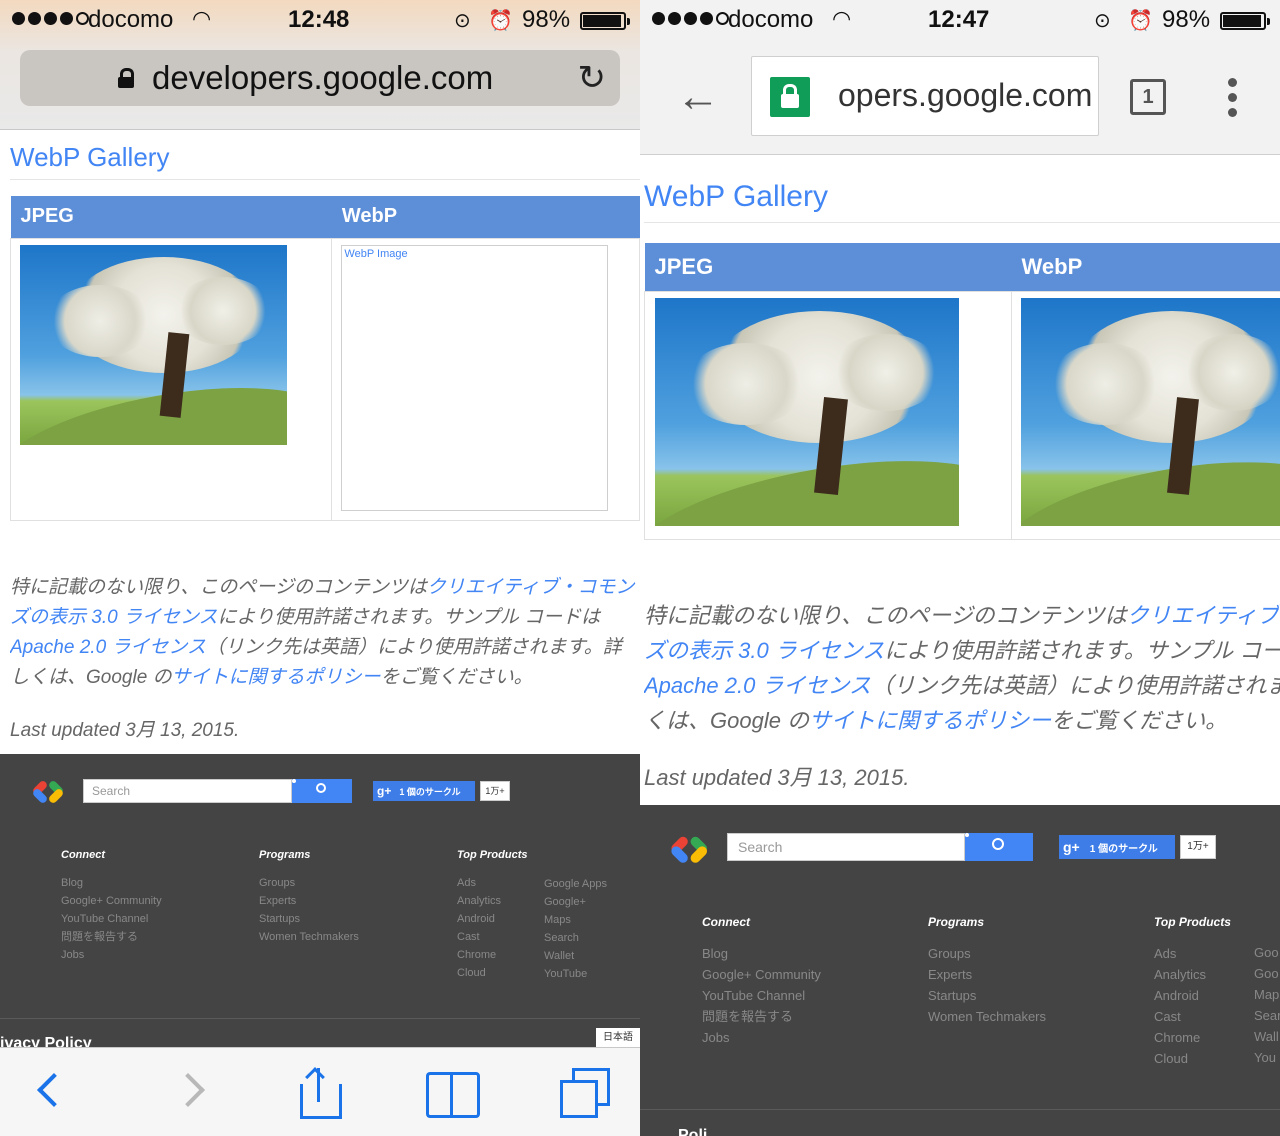 This screenshot has width=1280, height=1136. I want to click on footer-link: Google Apps, so click(575, 884).